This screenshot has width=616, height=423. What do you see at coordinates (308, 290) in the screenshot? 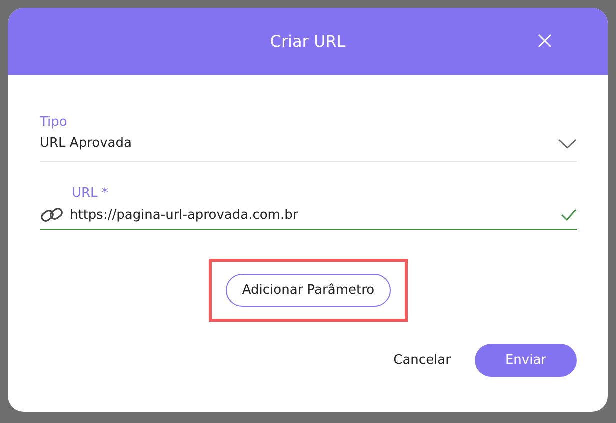
I see `add-parameter-button: Adicionar Parâmetro` at bounding box center [308, 290].